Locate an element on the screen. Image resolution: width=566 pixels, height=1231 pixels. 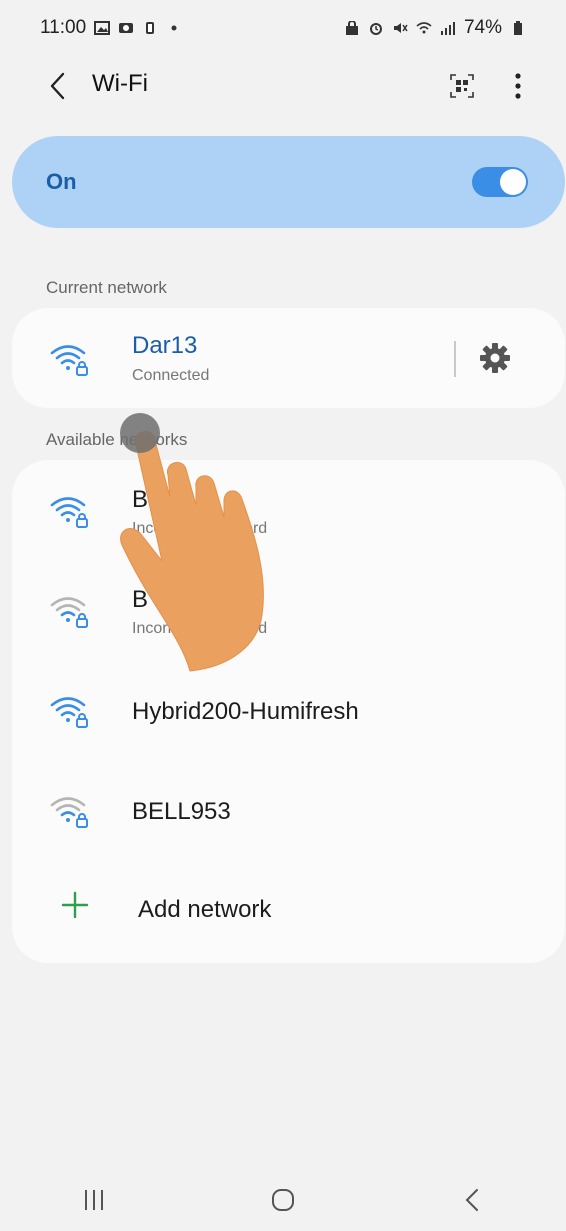
available-networks-label: Available networks is located at coordinates (117, 439).